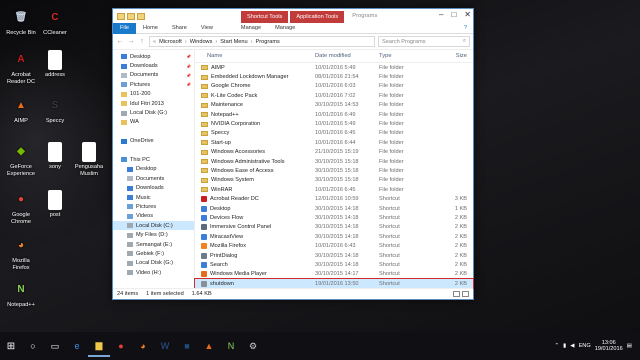  Describe the element at coordinates (141, 16) in the screenshot. I see `new-folder-icon` at that location.